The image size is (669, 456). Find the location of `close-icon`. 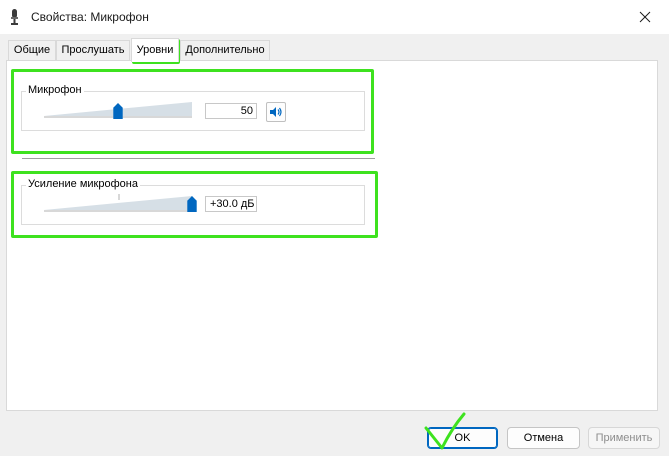

close-icon is located at coordinates (645, 17).